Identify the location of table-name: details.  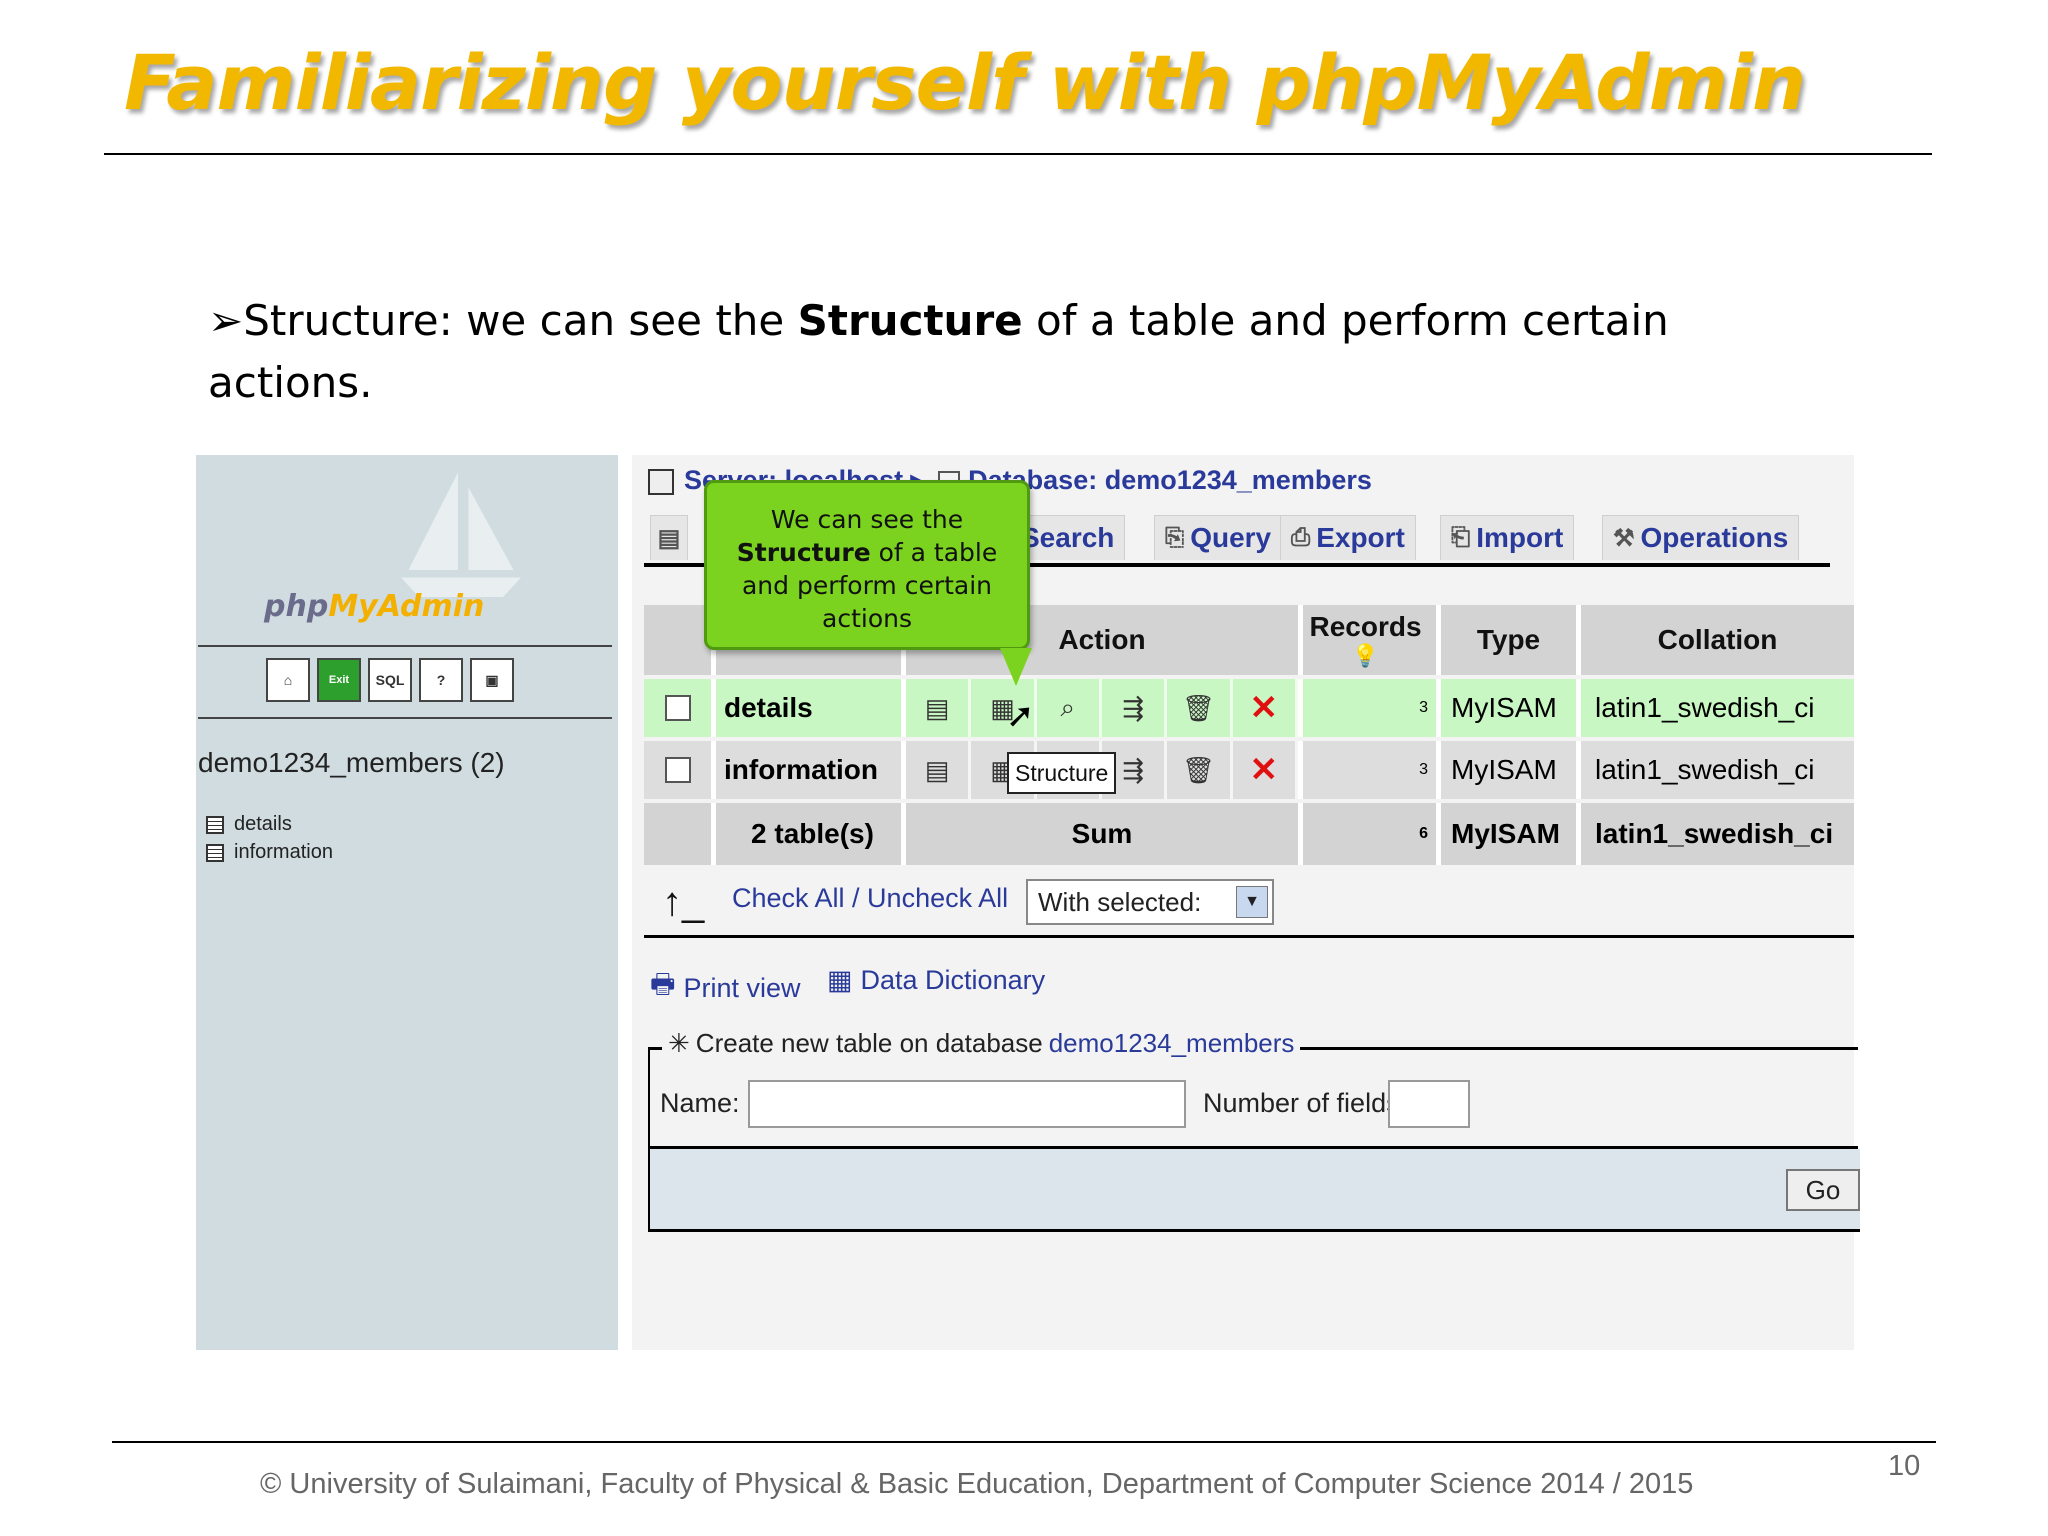
(811, 708).